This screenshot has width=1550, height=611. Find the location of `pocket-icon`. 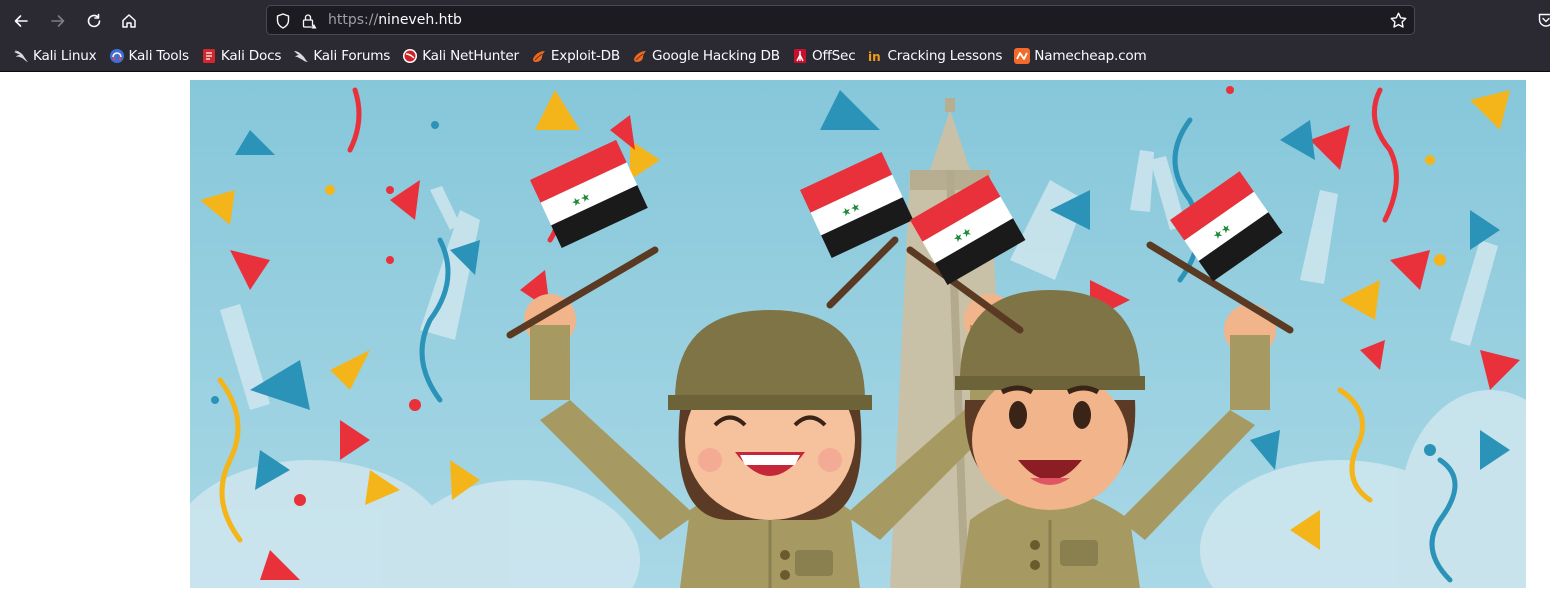

pocket-icon is located at coordinates (1543, 20).